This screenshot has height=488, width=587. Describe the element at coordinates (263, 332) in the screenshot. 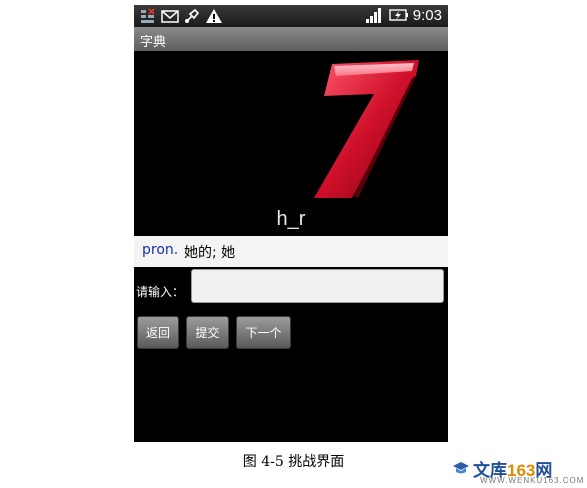

I see `next-button: 下一个` at that location.